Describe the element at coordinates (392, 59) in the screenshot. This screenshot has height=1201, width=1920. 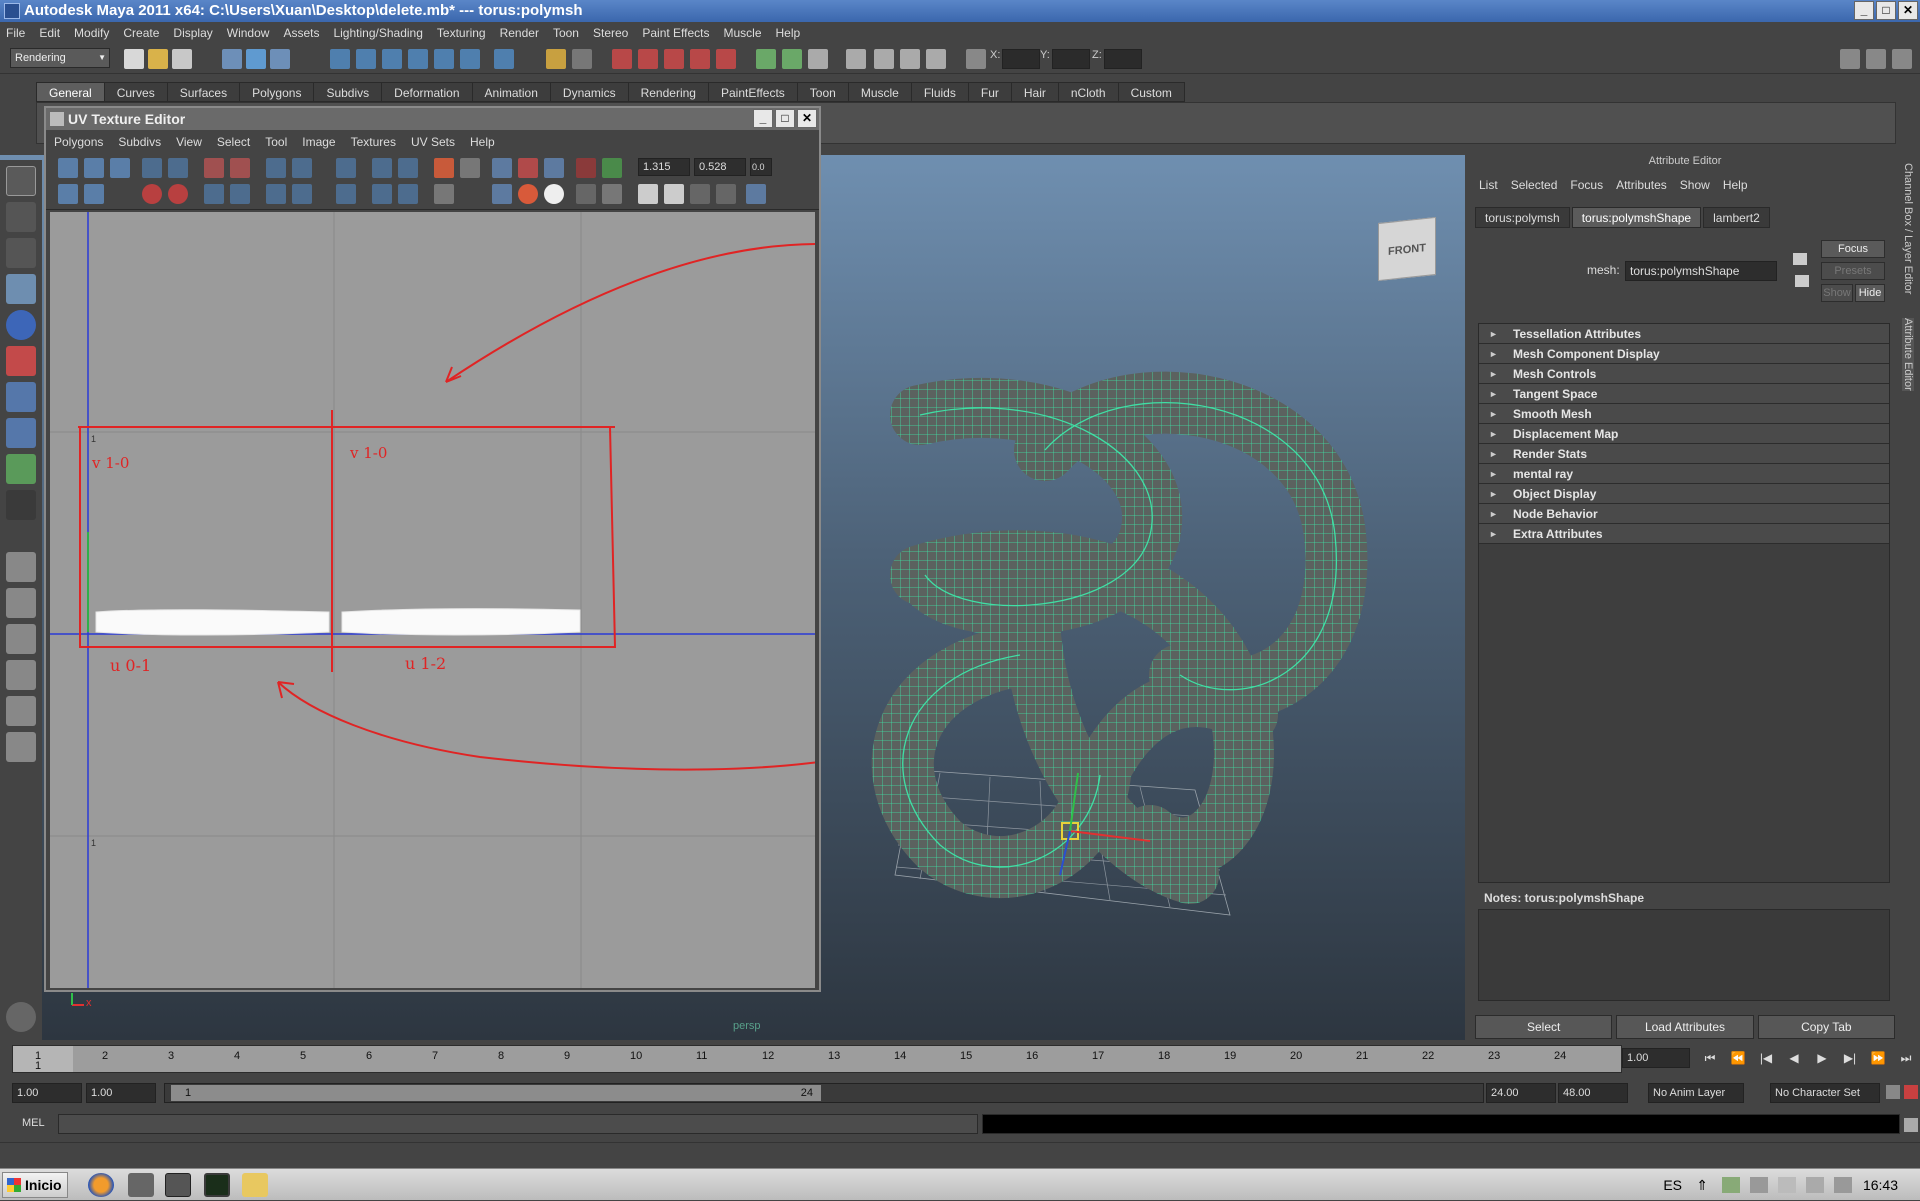
I see `snap-point-icon` at that location.